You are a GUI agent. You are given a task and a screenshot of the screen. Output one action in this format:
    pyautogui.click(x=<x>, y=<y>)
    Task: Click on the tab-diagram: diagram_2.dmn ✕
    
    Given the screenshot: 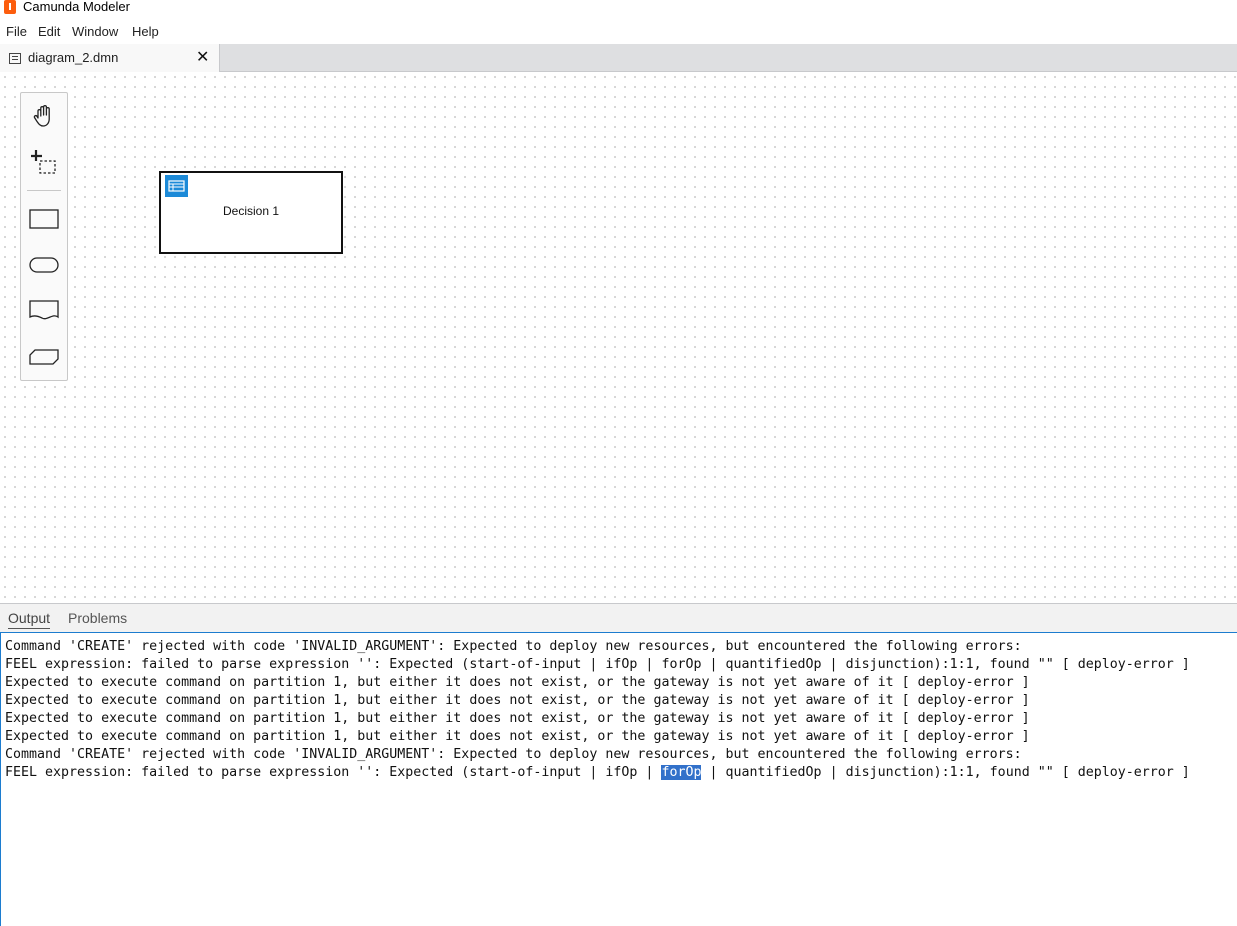 What is the action you would take?
    pyautogui.click(x=110, y=58)
    